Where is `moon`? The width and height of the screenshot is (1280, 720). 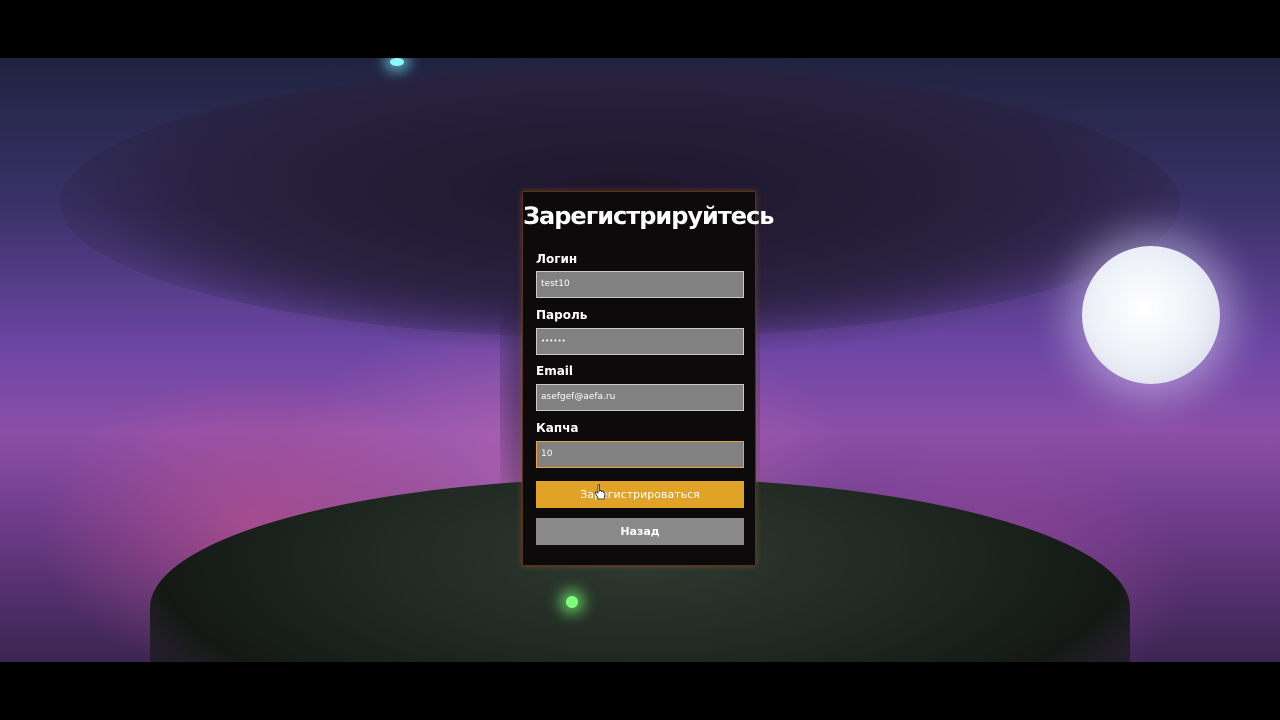
moon is located at coordinates (1151, 315).